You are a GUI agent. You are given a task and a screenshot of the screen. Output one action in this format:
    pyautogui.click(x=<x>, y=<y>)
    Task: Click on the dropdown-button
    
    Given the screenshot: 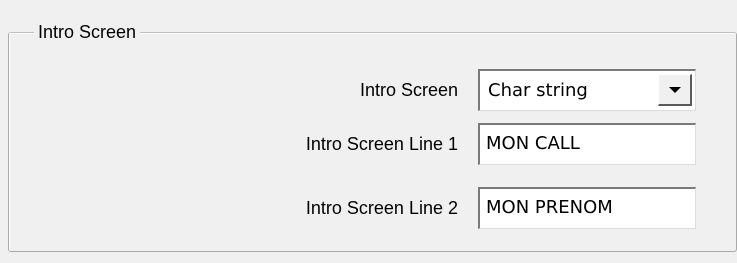 What is the action you would take?
    pyautogui.click(x=675, y=90)
    